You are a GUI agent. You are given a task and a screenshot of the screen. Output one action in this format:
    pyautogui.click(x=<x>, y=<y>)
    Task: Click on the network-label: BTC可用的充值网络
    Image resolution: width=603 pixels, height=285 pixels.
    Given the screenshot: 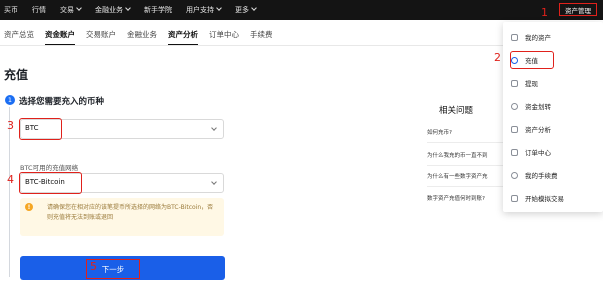 What is the action you would take?
    pyautogui.click(x=49, y=168)
    